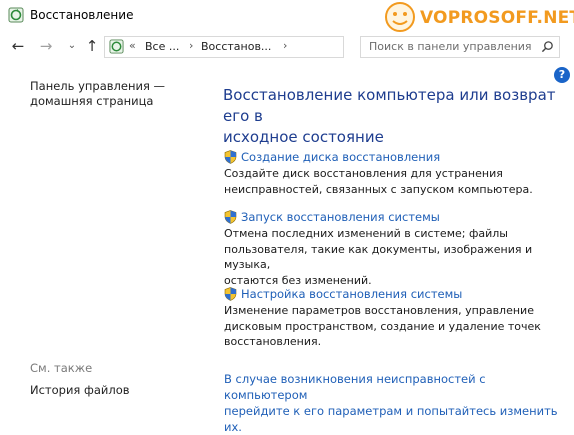  I want to click on recent-locations-icon: ⌄, so click(72, 46).